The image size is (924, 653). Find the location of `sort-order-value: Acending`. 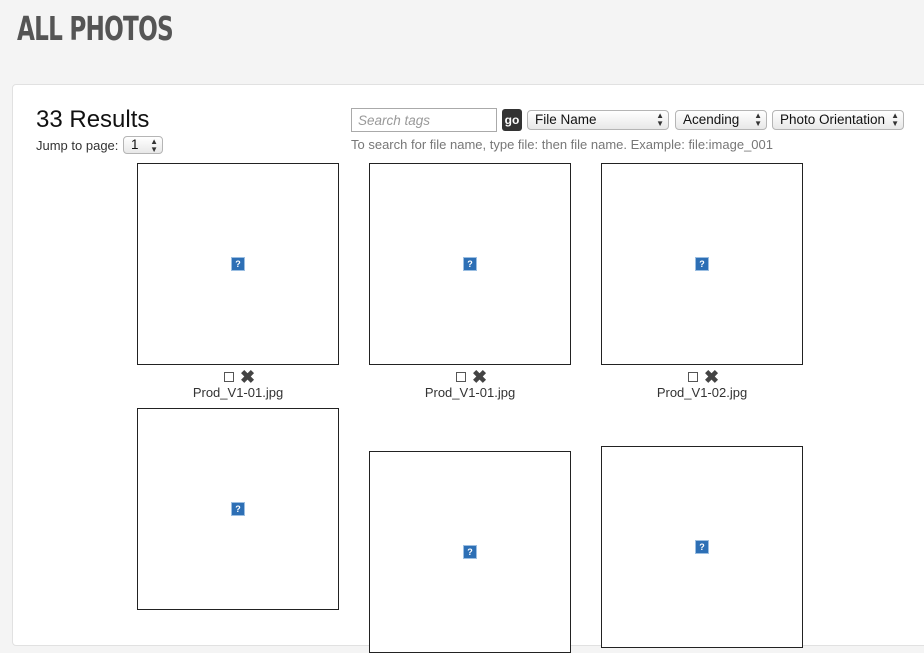

sort-order-value: Acending is located at coordinates (711, 119).